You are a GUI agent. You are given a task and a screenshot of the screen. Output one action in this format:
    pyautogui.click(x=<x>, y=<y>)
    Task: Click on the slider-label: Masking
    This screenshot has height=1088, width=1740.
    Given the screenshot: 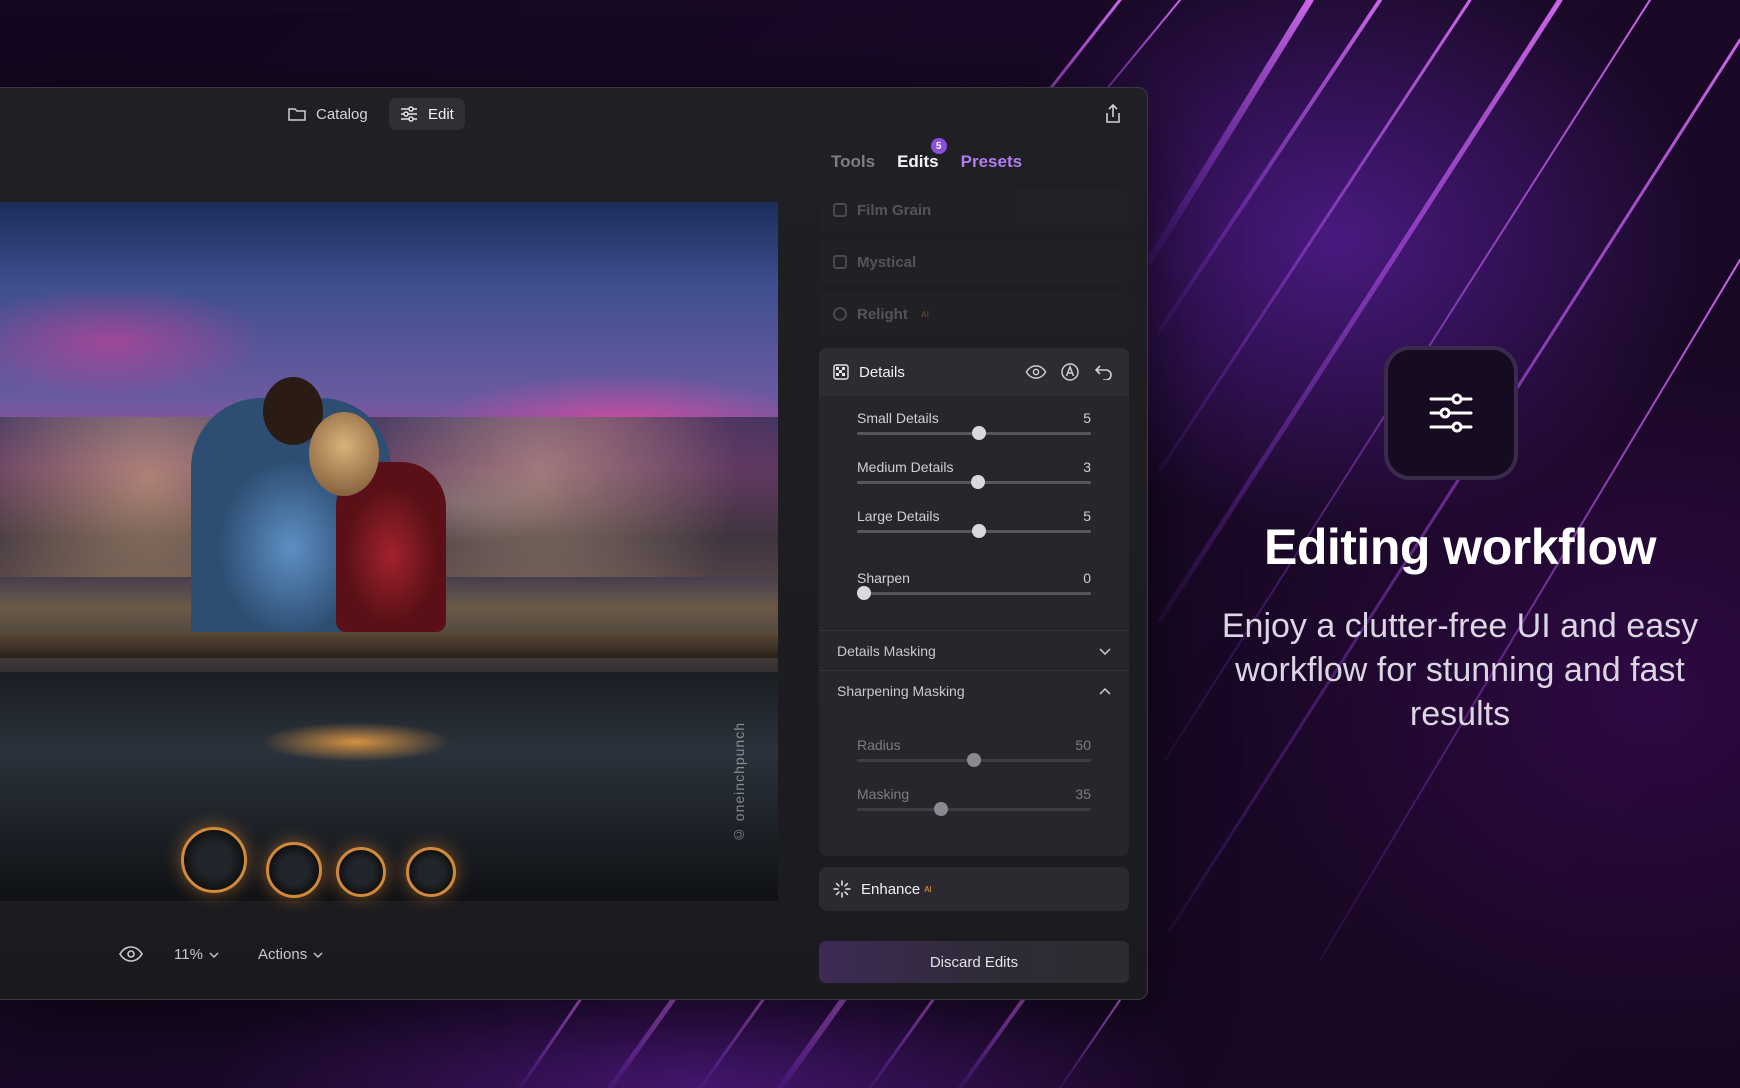 What is the action you would take?
    pyautogui.click(x=883, y=794)
    